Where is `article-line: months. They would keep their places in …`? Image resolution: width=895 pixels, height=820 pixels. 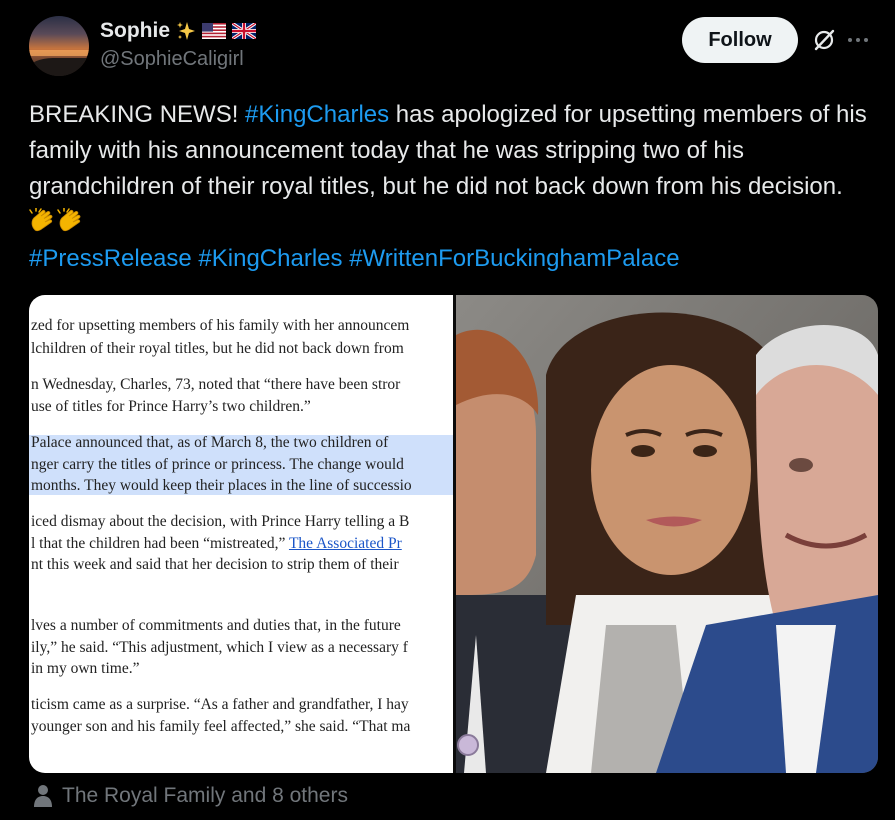 article-line: months. They would keep their places in … is located at coordinates (221, 485).